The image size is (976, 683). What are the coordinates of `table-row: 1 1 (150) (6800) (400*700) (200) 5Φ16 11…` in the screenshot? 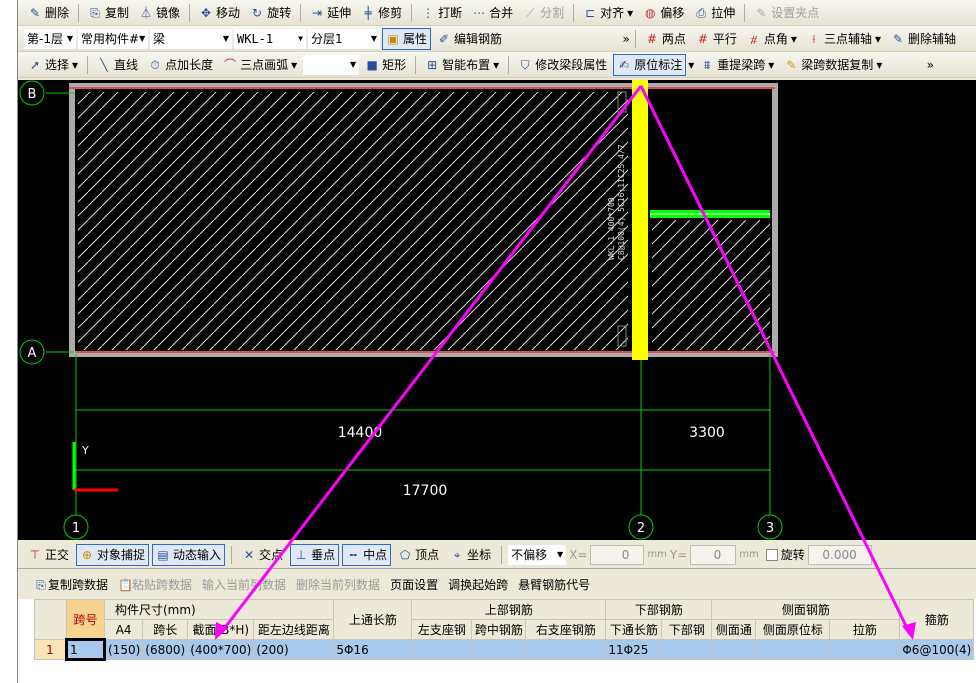 It's located at (504, 649).